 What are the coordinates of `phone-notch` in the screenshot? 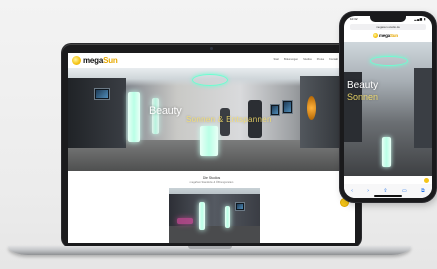 It's located at (388, 19).